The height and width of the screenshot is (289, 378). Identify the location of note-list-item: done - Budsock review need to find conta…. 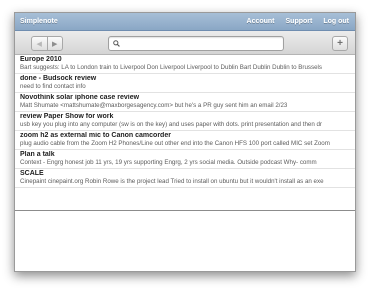
(185, 83).